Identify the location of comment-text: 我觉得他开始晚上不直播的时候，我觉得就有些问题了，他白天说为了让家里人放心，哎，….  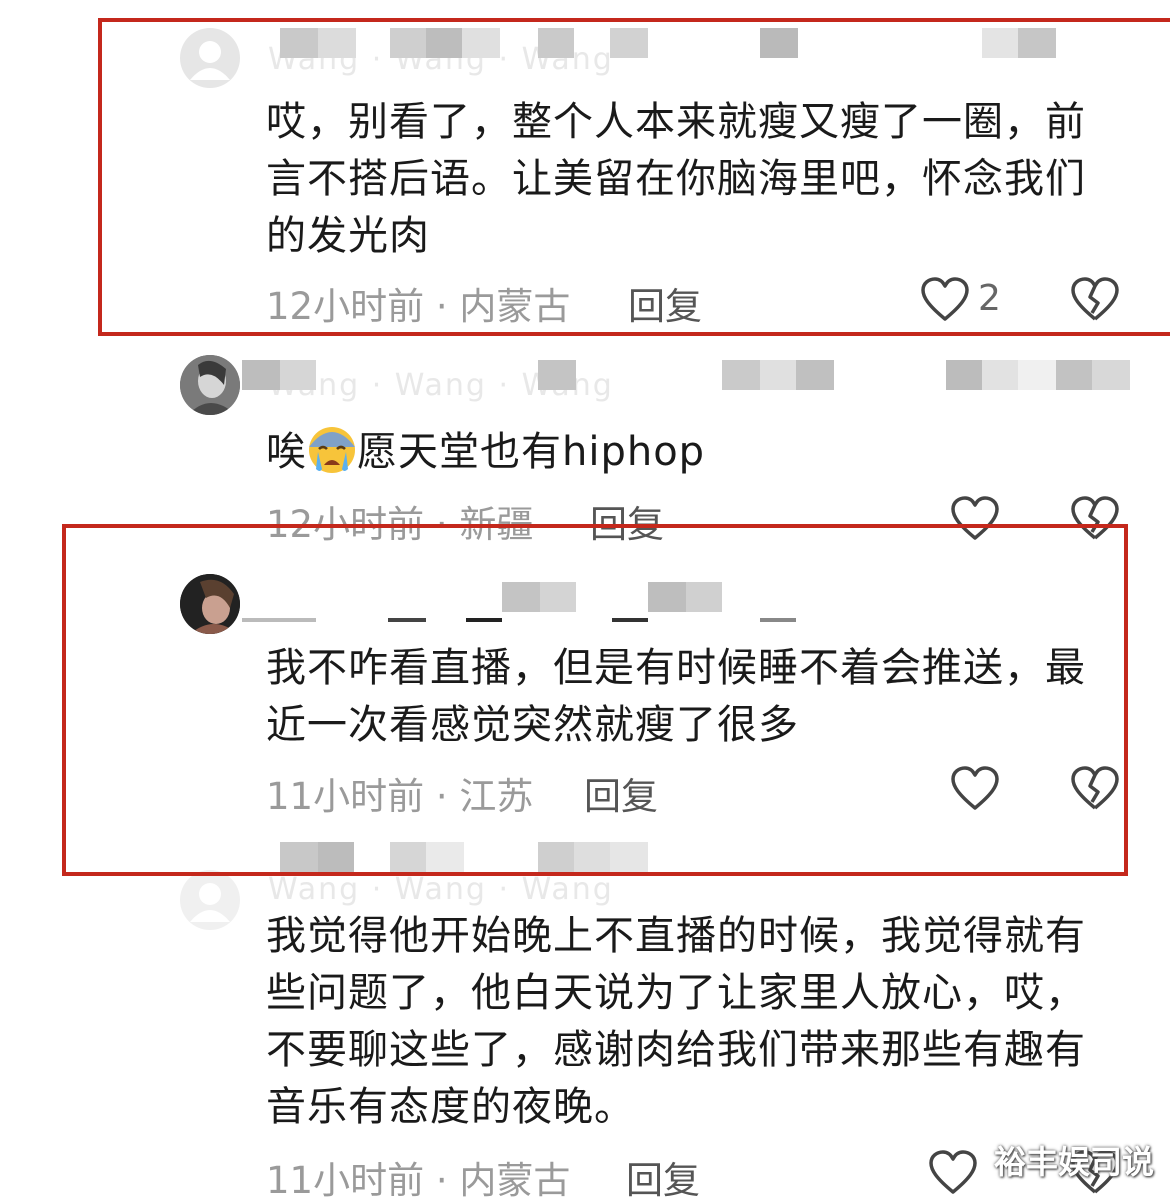
(676, 1021).